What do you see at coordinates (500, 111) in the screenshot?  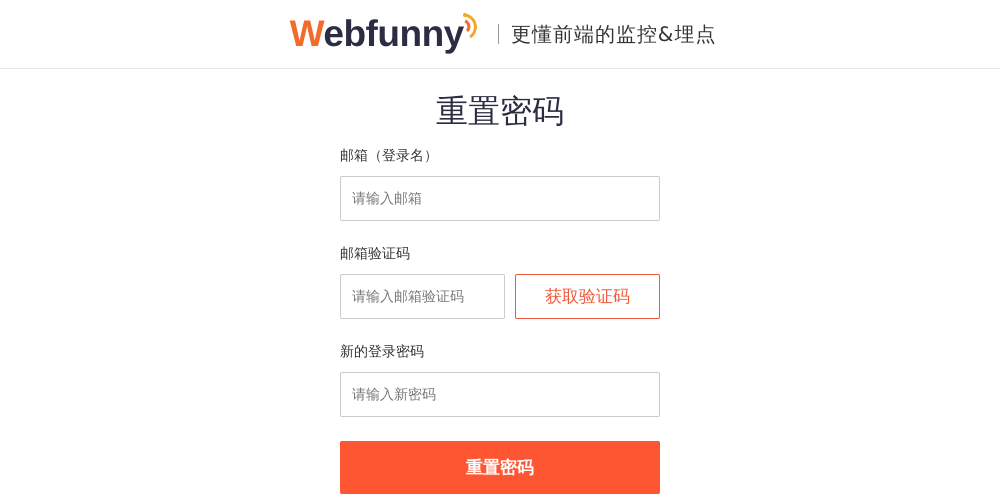 I see `page-title: 重置密码` at bounding box center [500, 111].